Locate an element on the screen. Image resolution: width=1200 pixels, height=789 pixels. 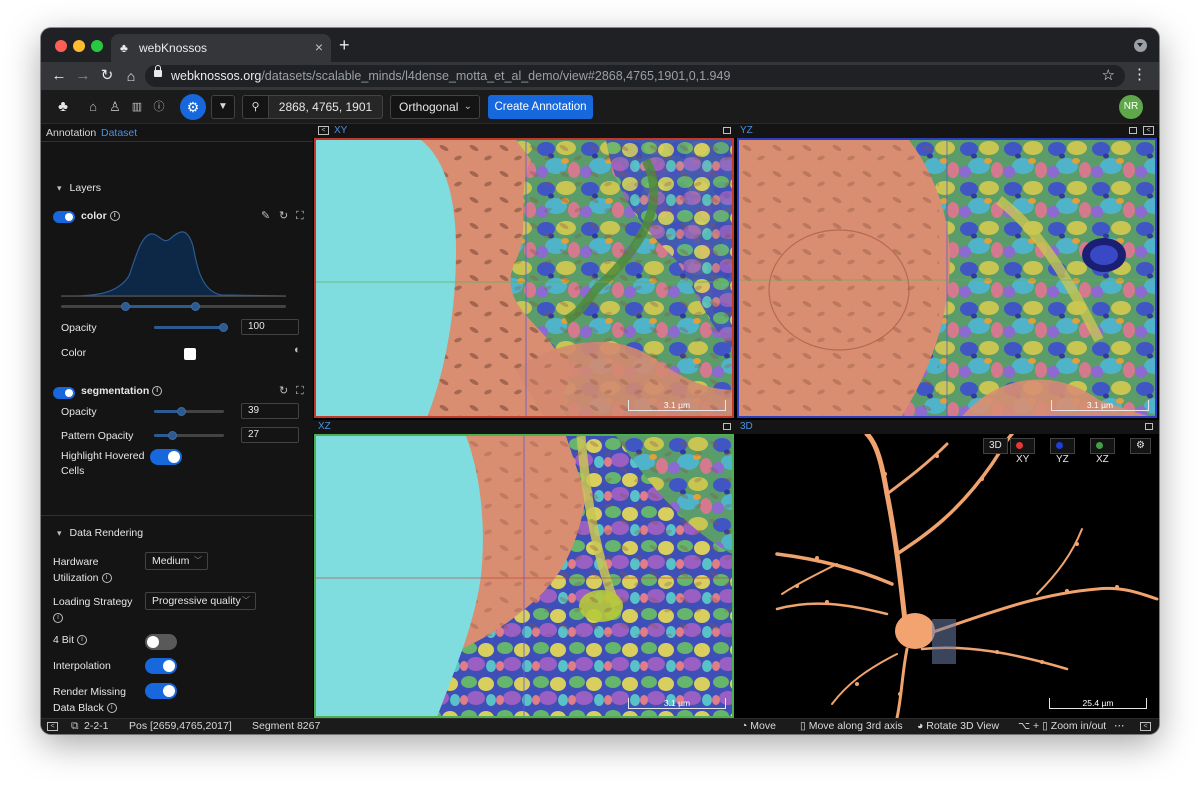
users-nav-icon: ♙ is located at coordinates (115, 107).